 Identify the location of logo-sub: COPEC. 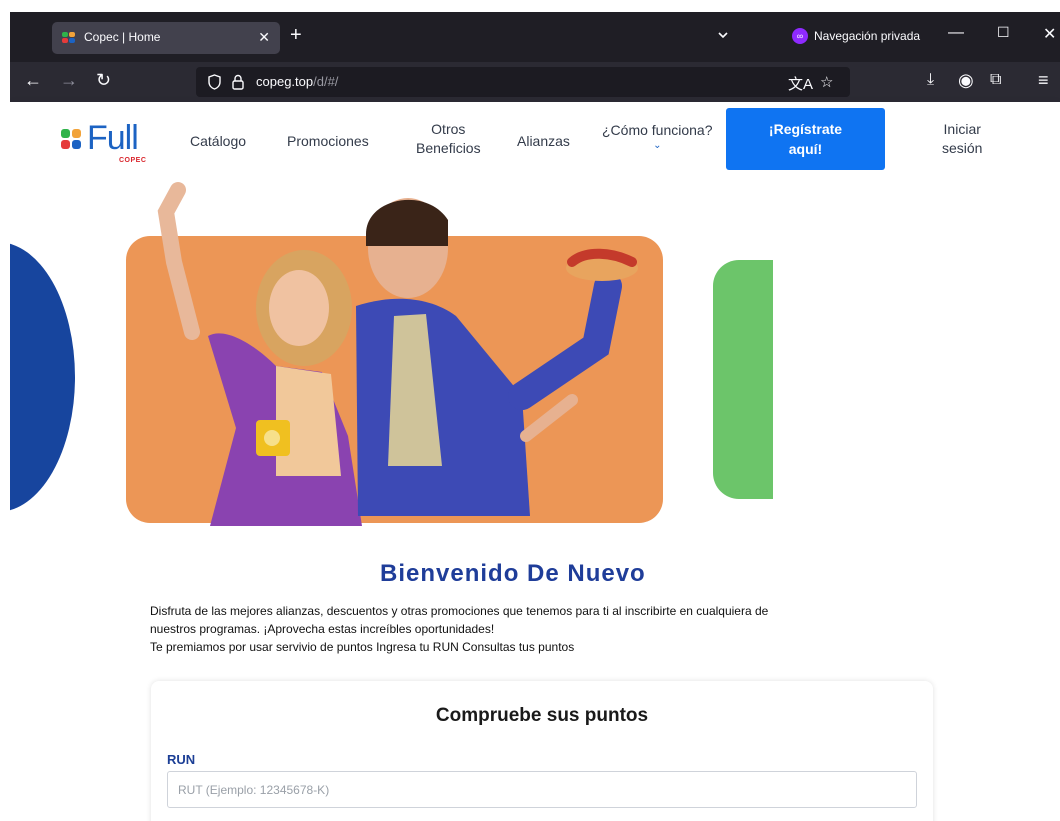
(133, 160).